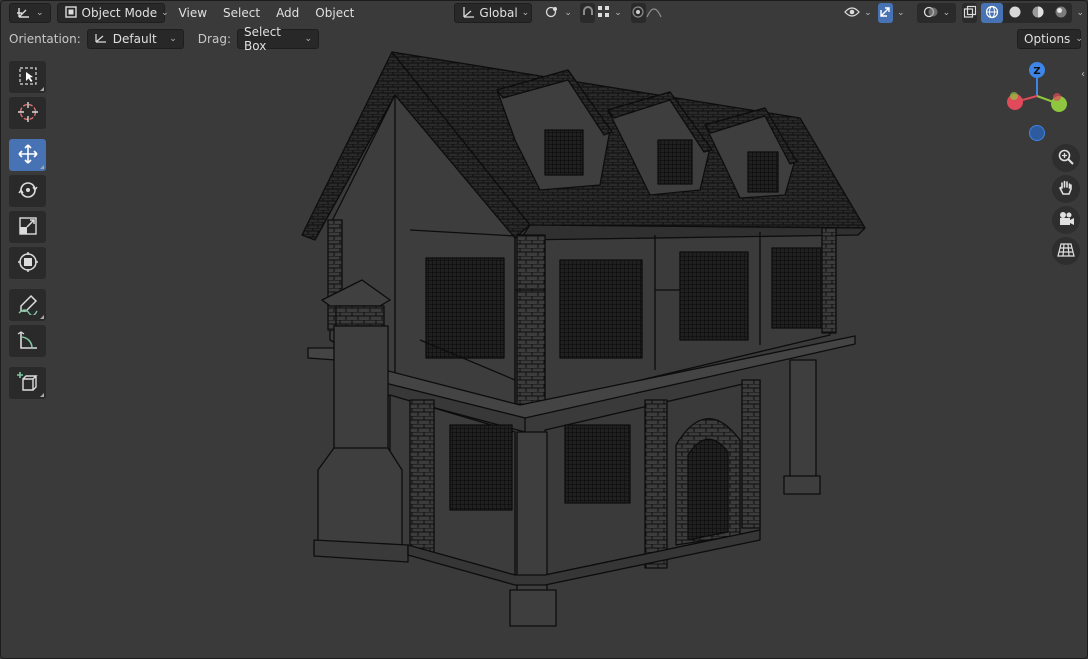  I want to click on pivot-point-selector: ⌄, so click(558, 13).